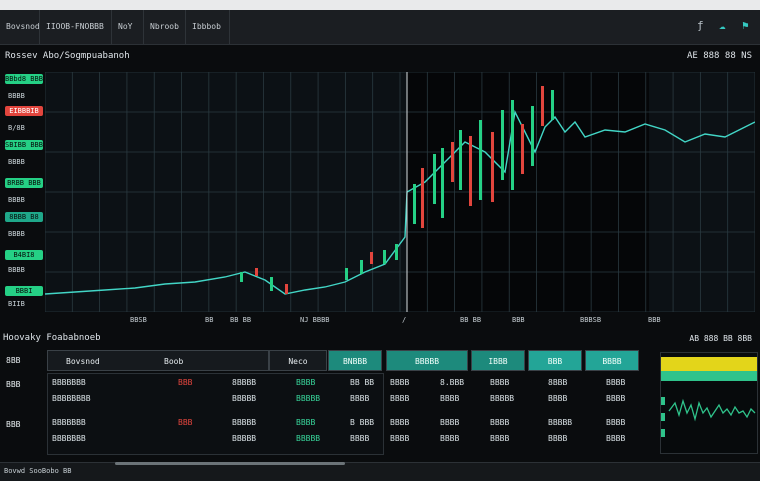  Describe the element at coordinates (67, 56) in the screenshot. I see `chart-title: Rossev Abo/Sogmpuabanoh` at that location.